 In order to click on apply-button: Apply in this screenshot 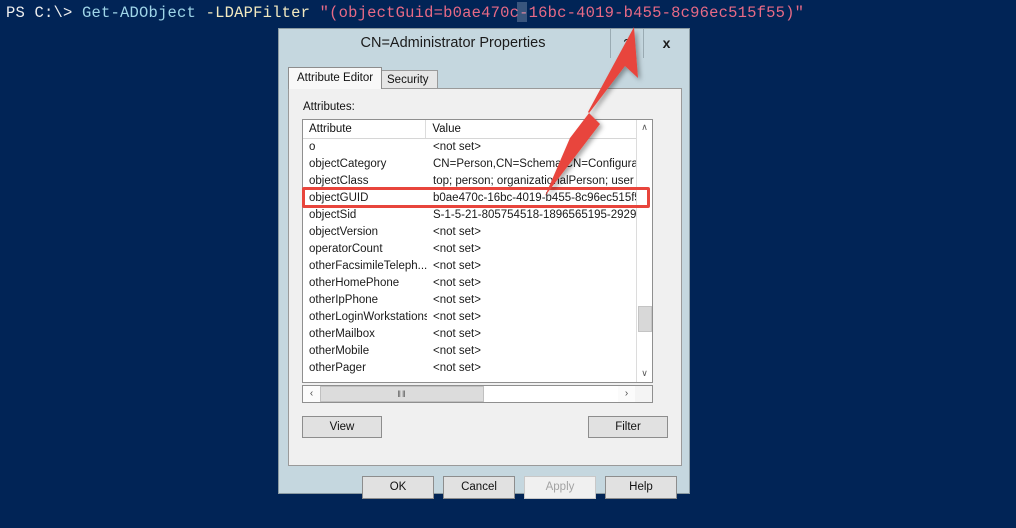, I will do `click(560, 487)`.